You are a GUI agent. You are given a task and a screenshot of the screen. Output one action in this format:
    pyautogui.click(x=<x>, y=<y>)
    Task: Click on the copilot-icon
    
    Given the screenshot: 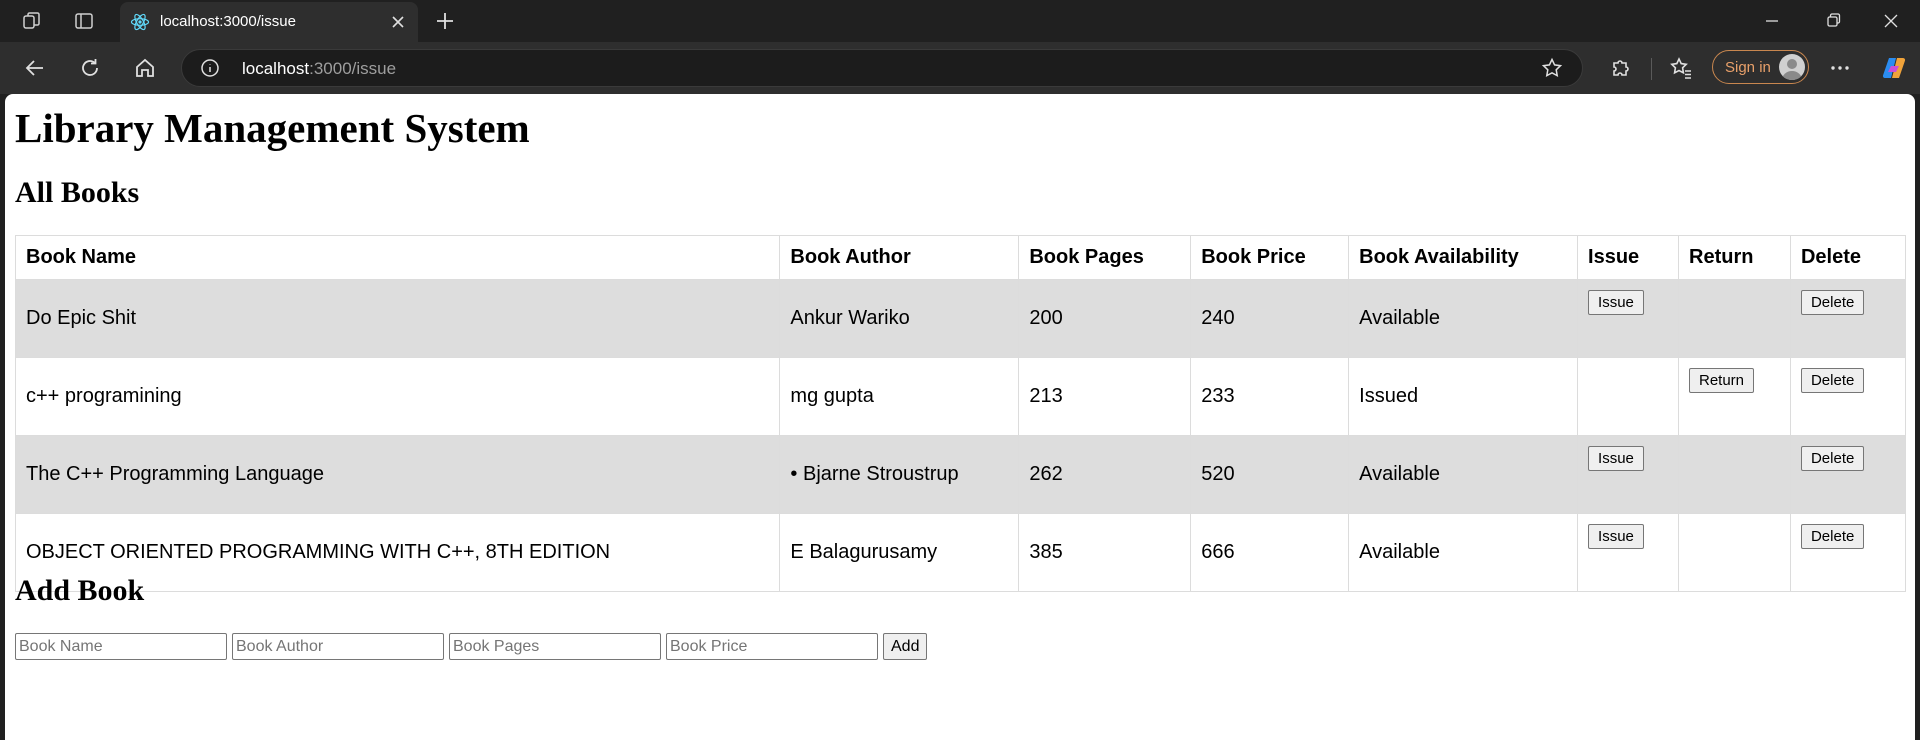 What is the action you would take?
    pyautogui.click(x=1894, y=68)
    